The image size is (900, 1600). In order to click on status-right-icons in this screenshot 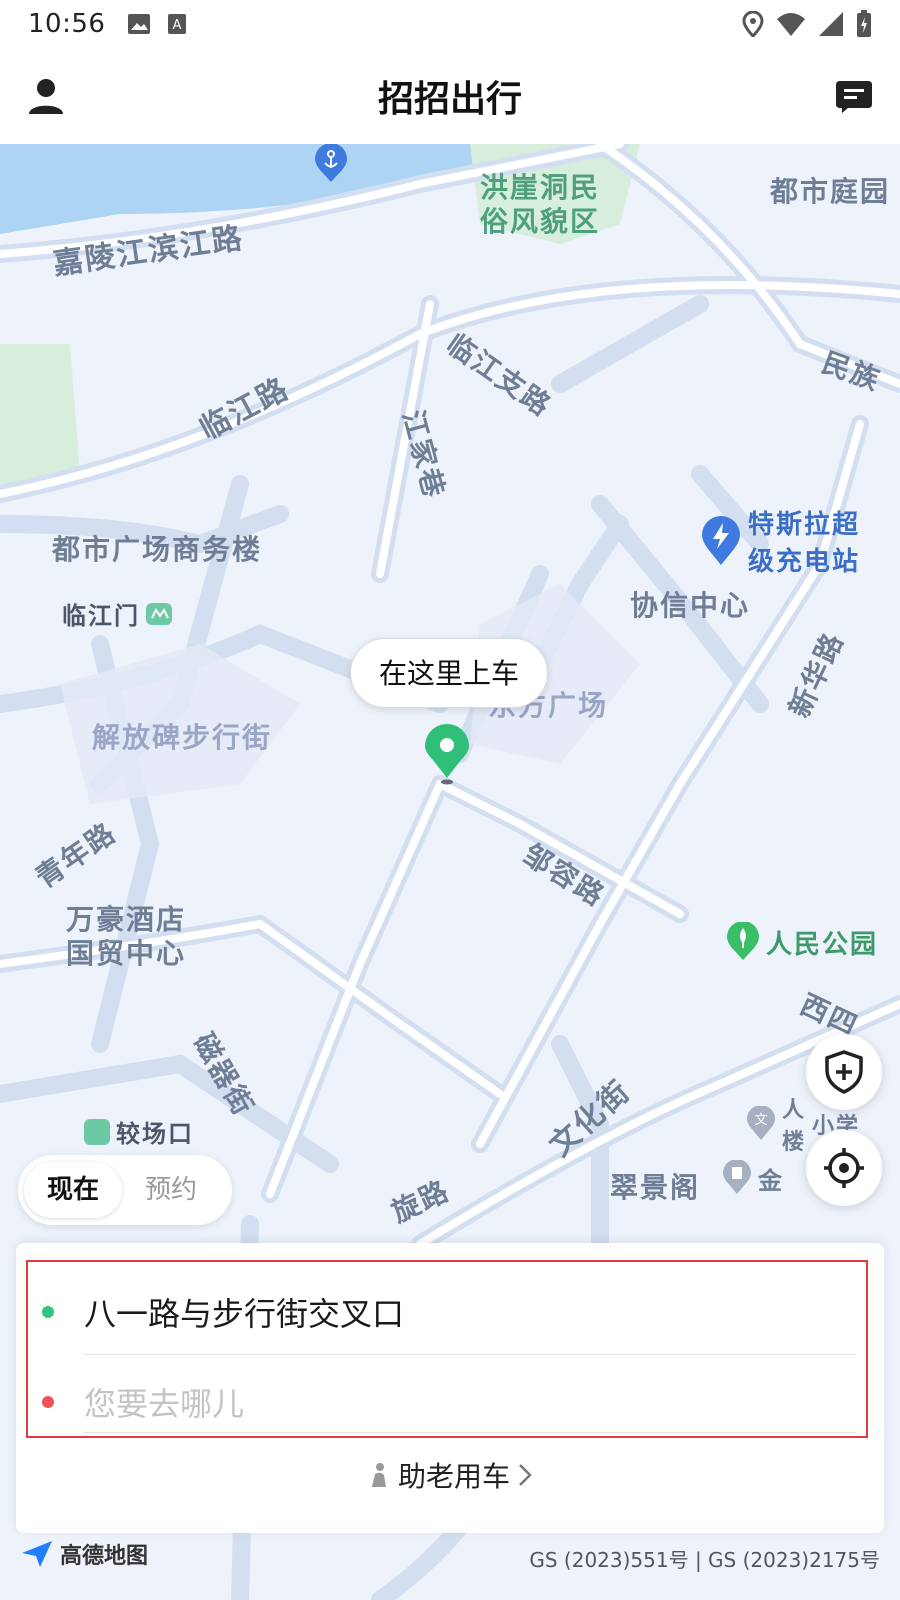, I will do `click(807, 24)`.